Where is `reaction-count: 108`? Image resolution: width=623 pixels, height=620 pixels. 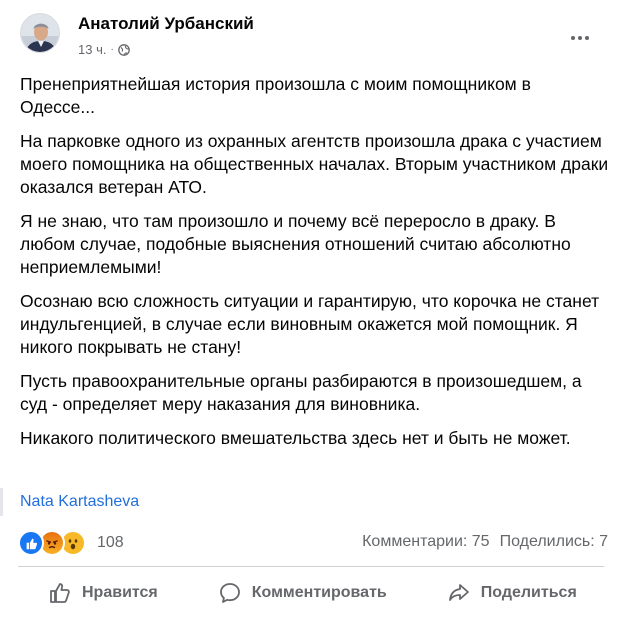
reaction-count: 108 is located at coordinates (110, 542).